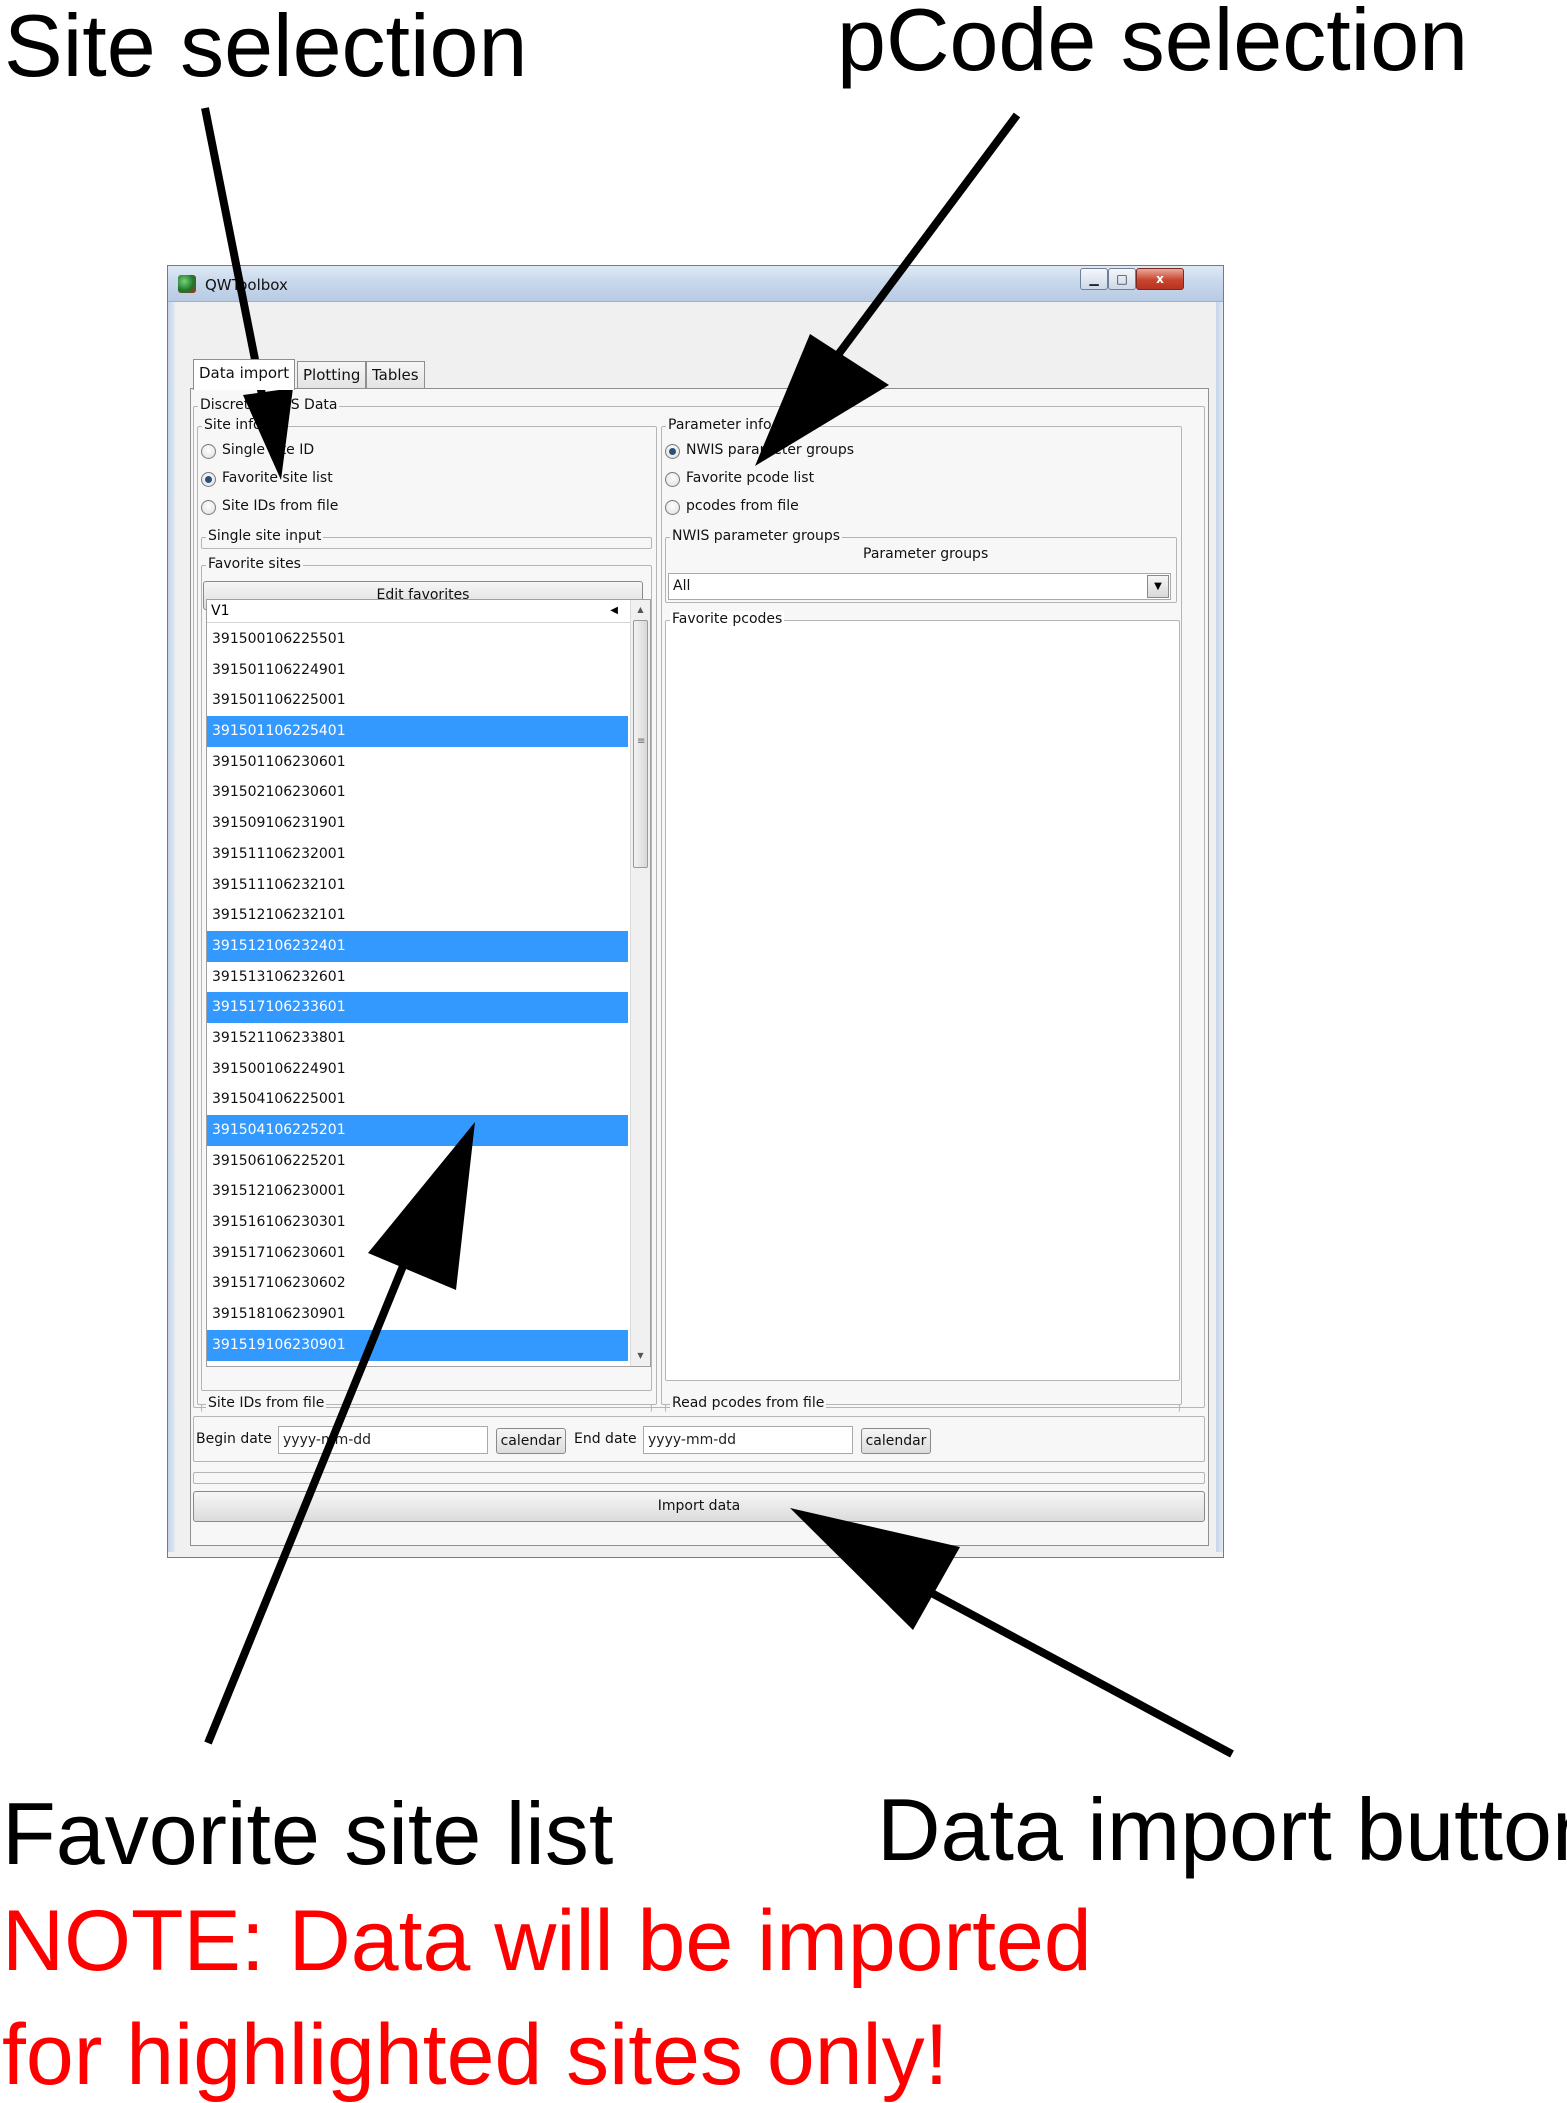 This screenshot has width=1567, height=2103. What do you see at coordinates (1219, 927) in the screenshot?
I see `window-border-right` at bounding box center [1219, 927].